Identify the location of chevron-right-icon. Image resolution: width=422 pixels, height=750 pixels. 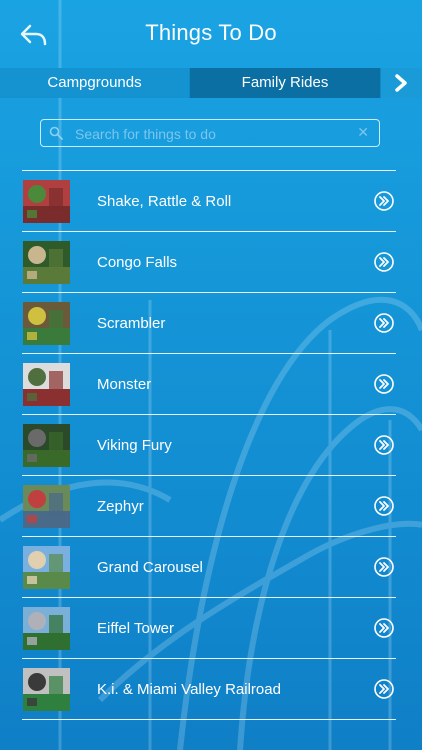
(401, 83).